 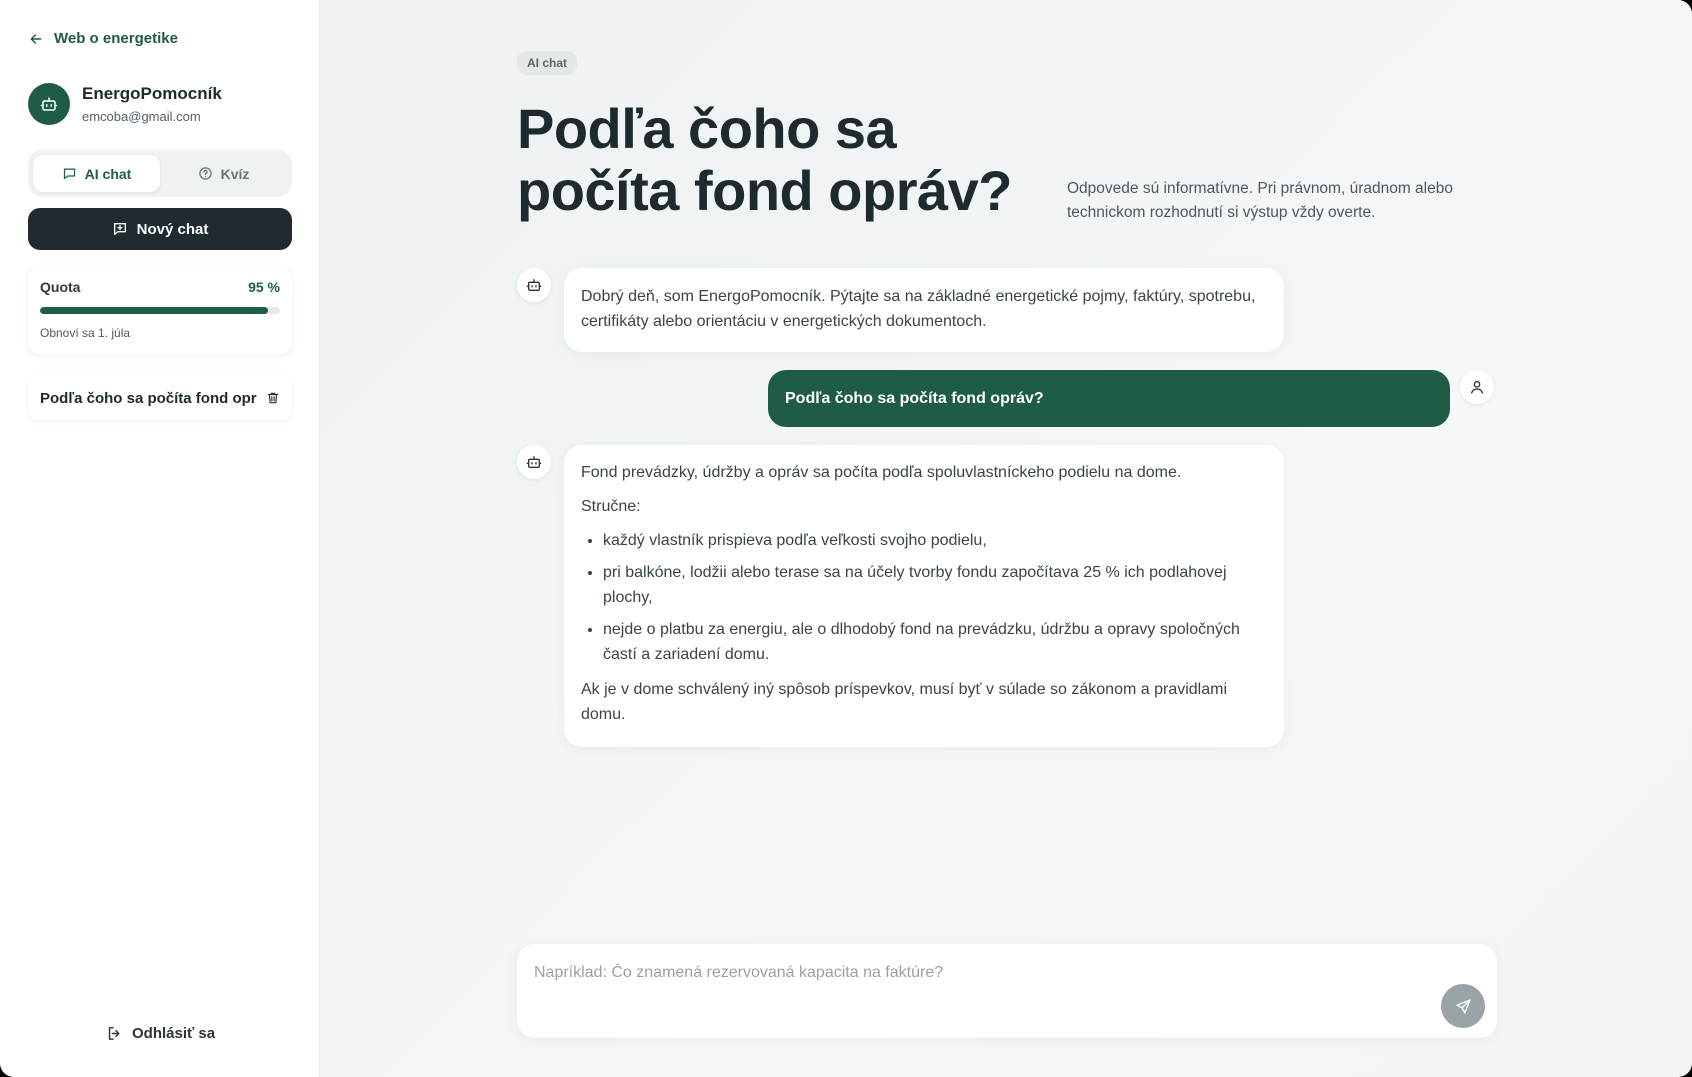 What do you see at coordinates (60, 287) in the screenshot?
I see `quota-label: Quota` at bounding box center [60, 287].